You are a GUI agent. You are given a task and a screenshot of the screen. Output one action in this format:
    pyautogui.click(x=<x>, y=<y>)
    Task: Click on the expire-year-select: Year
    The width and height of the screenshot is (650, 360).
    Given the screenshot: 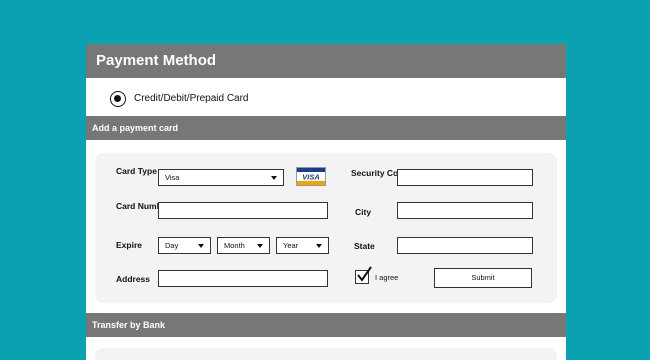 What is the action you would take?
    pyautogui.click(x=302, y=245)
    